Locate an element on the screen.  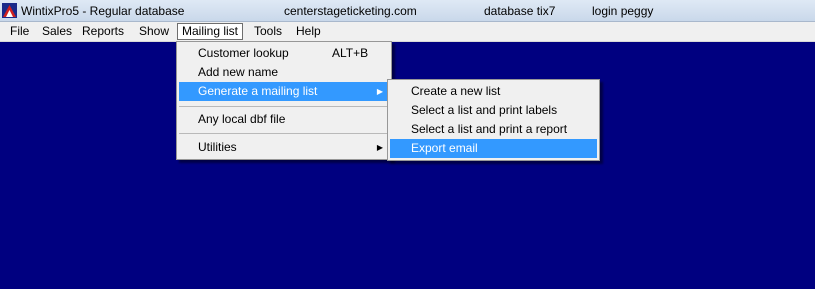
menu-item-generate-mailing-list: Generate a mailing list ▶ is located at coordinates (284, 91).